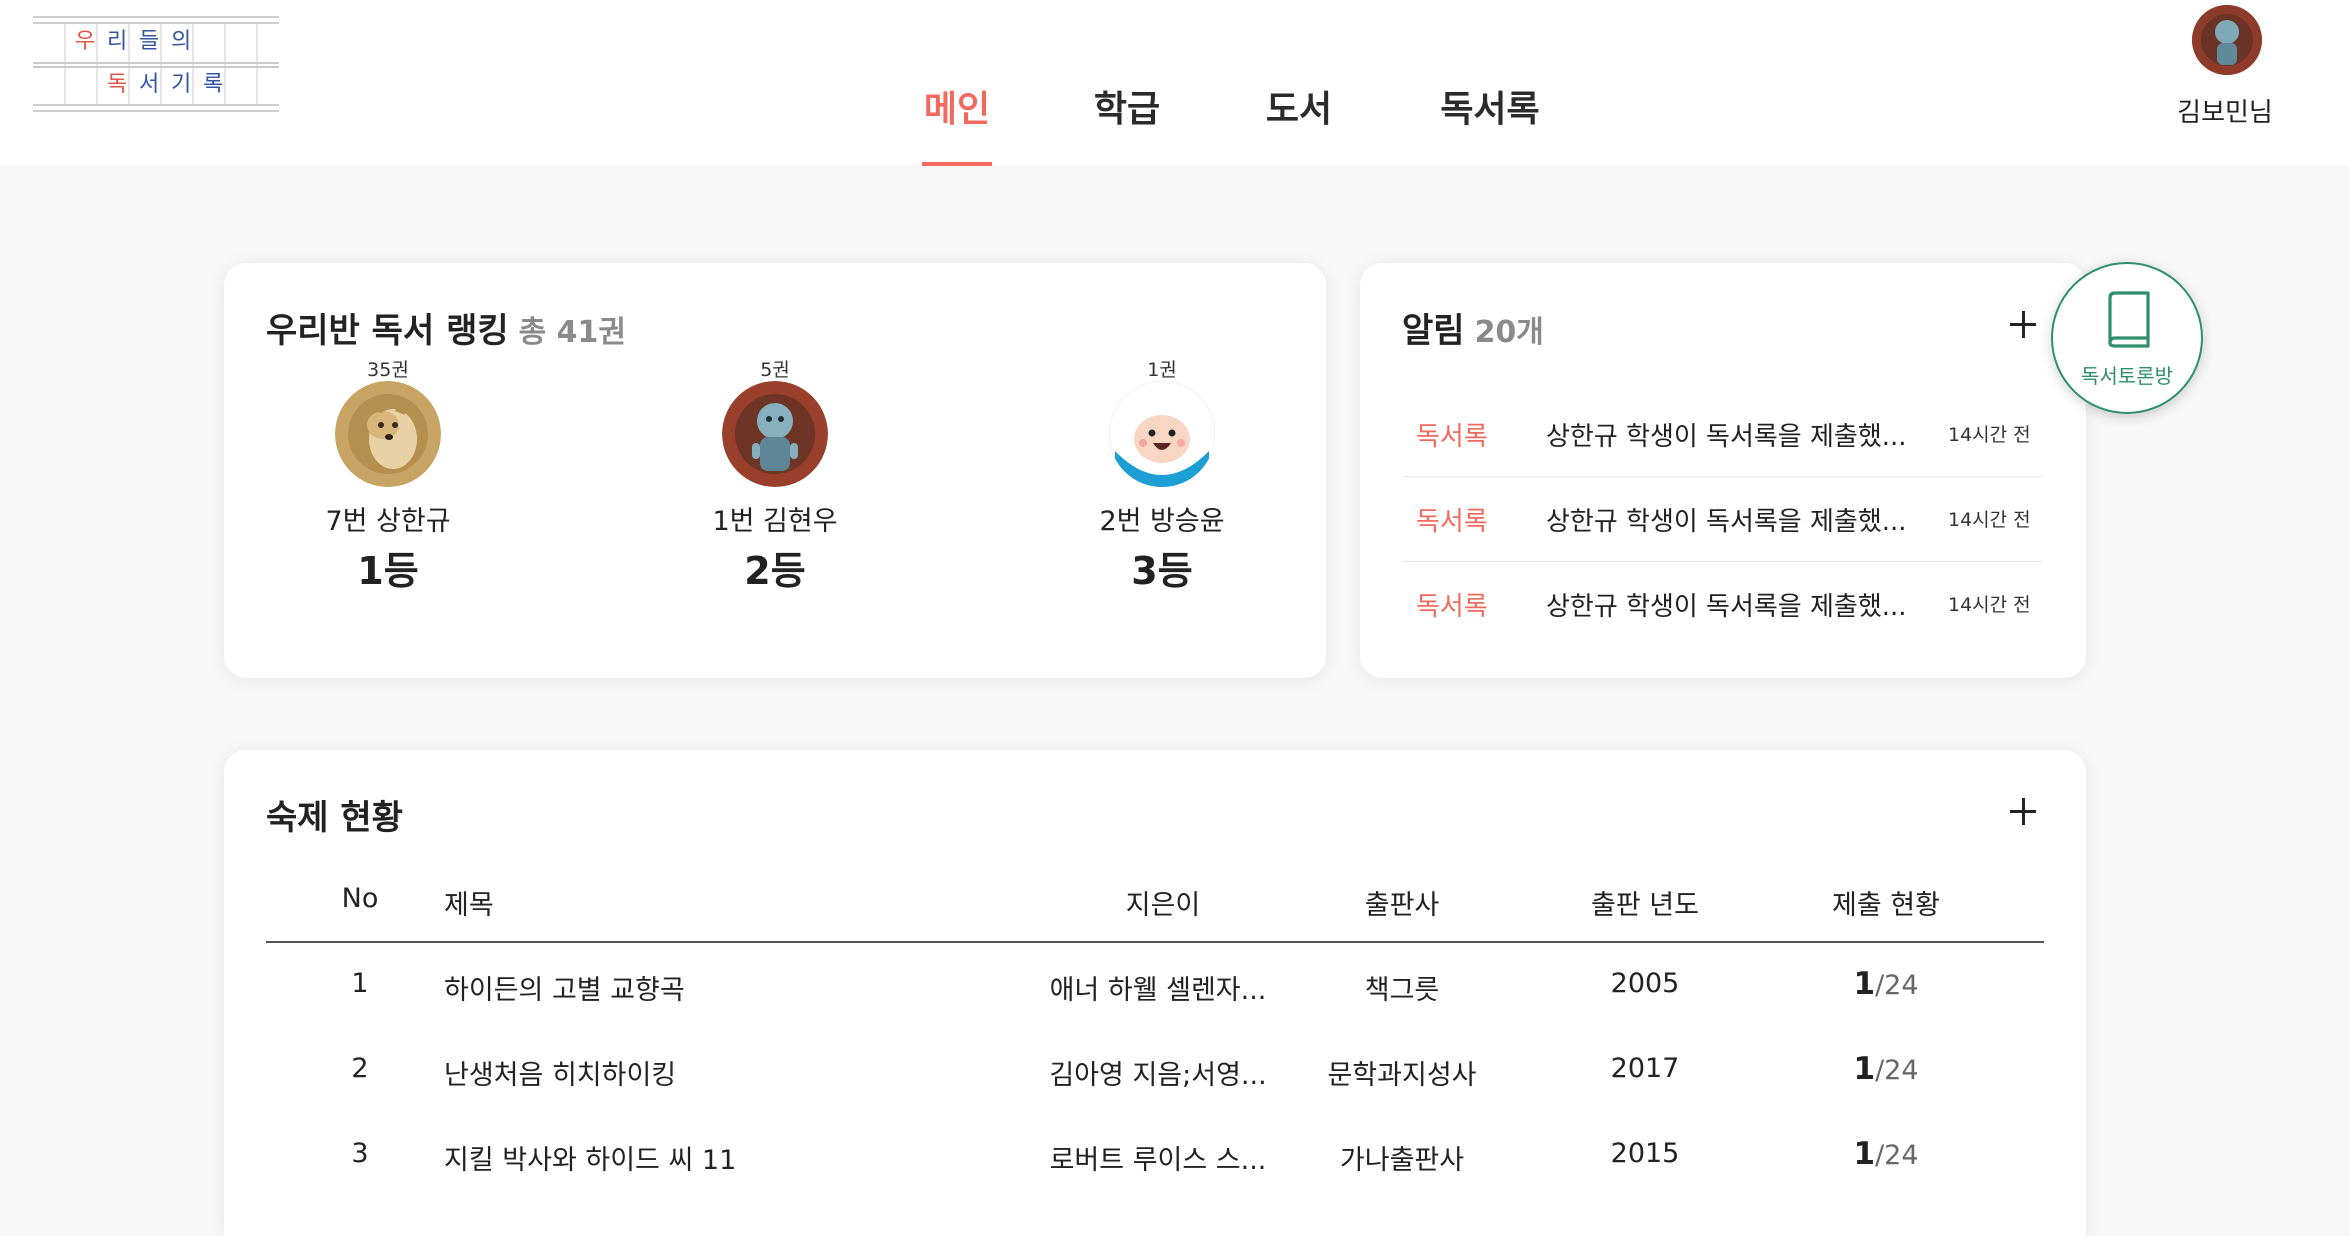  Describe the element at coordinates (1162, 370) in the screenshot. I see `rank-count: 1권` at that location.